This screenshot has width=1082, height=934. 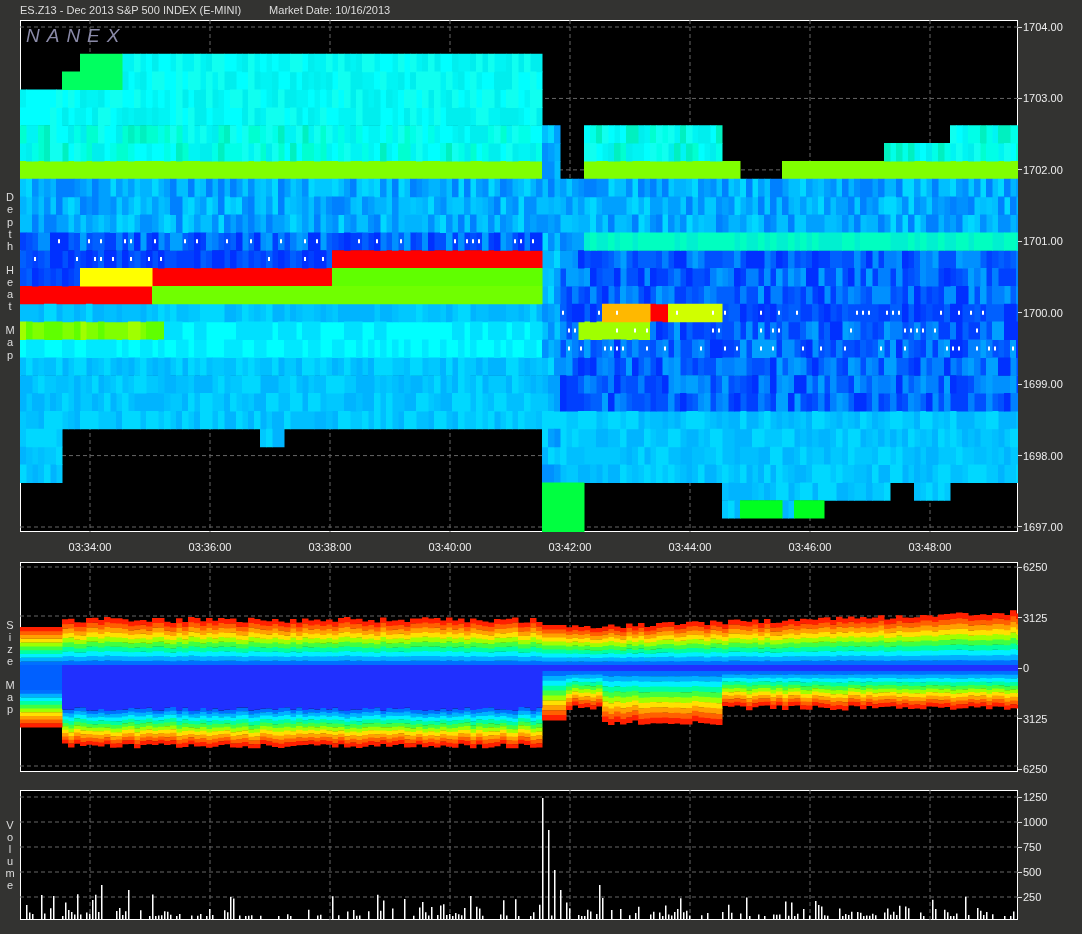 I want to click on axis-label: 1700.00, so click(x=1043, y=312).